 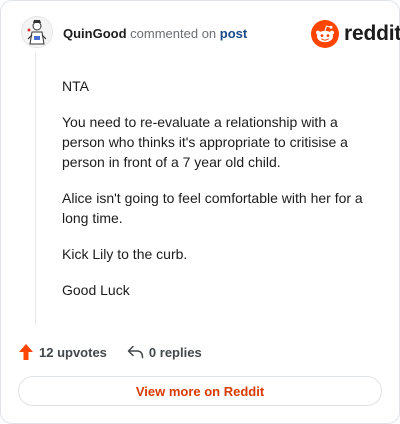 I want to click on upvote-count: 12 upvotes, so click(x=73, y=352).